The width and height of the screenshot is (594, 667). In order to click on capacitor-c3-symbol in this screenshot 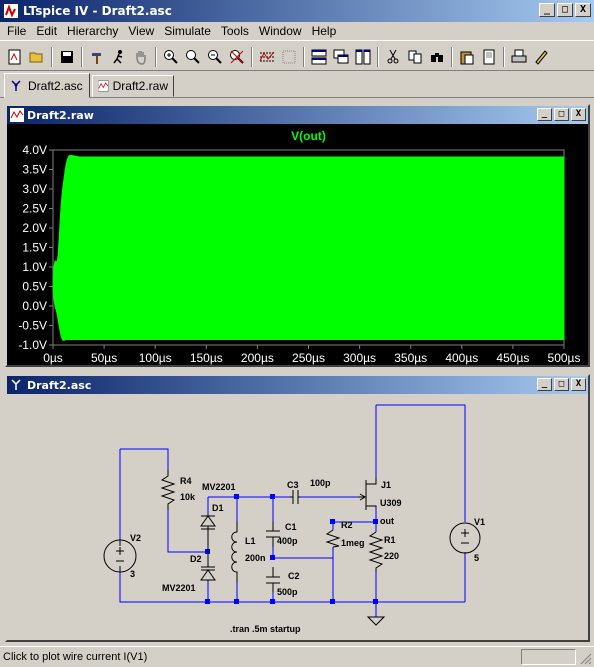, I will do `click(295, 497)`.